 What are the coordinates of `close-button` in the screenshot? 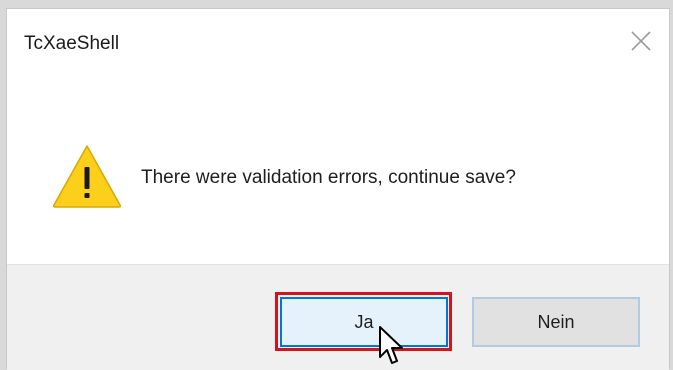 It's located at (641, 41).